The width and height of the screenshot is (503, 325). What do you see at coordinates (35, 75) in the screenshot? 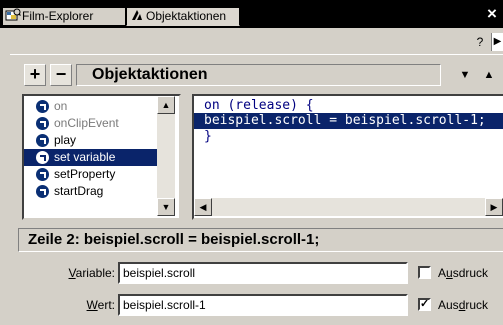
I see `add-action-button: +` at bounding box center [35, 75].